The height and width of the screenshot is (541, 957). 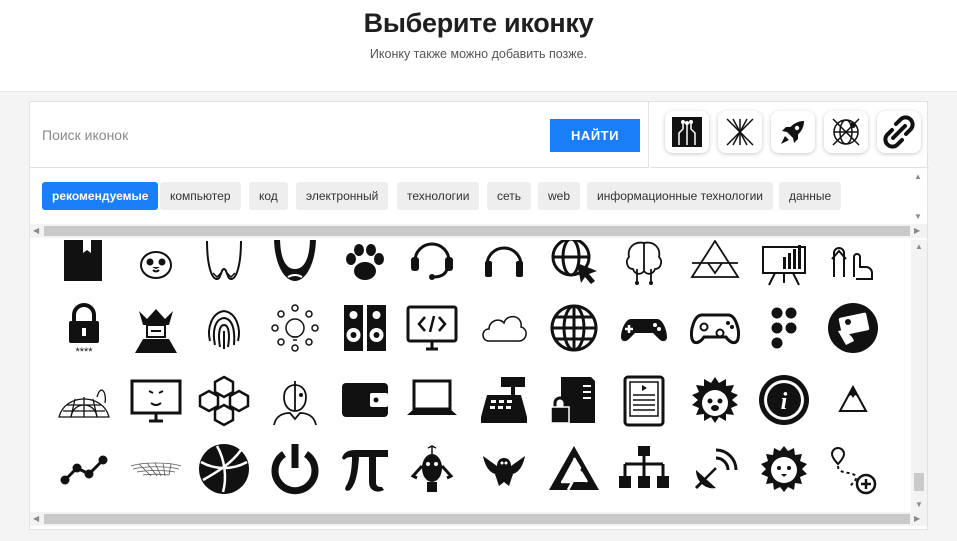 I want to click on wireframe-dome-icon, so click(x=84, y=400).